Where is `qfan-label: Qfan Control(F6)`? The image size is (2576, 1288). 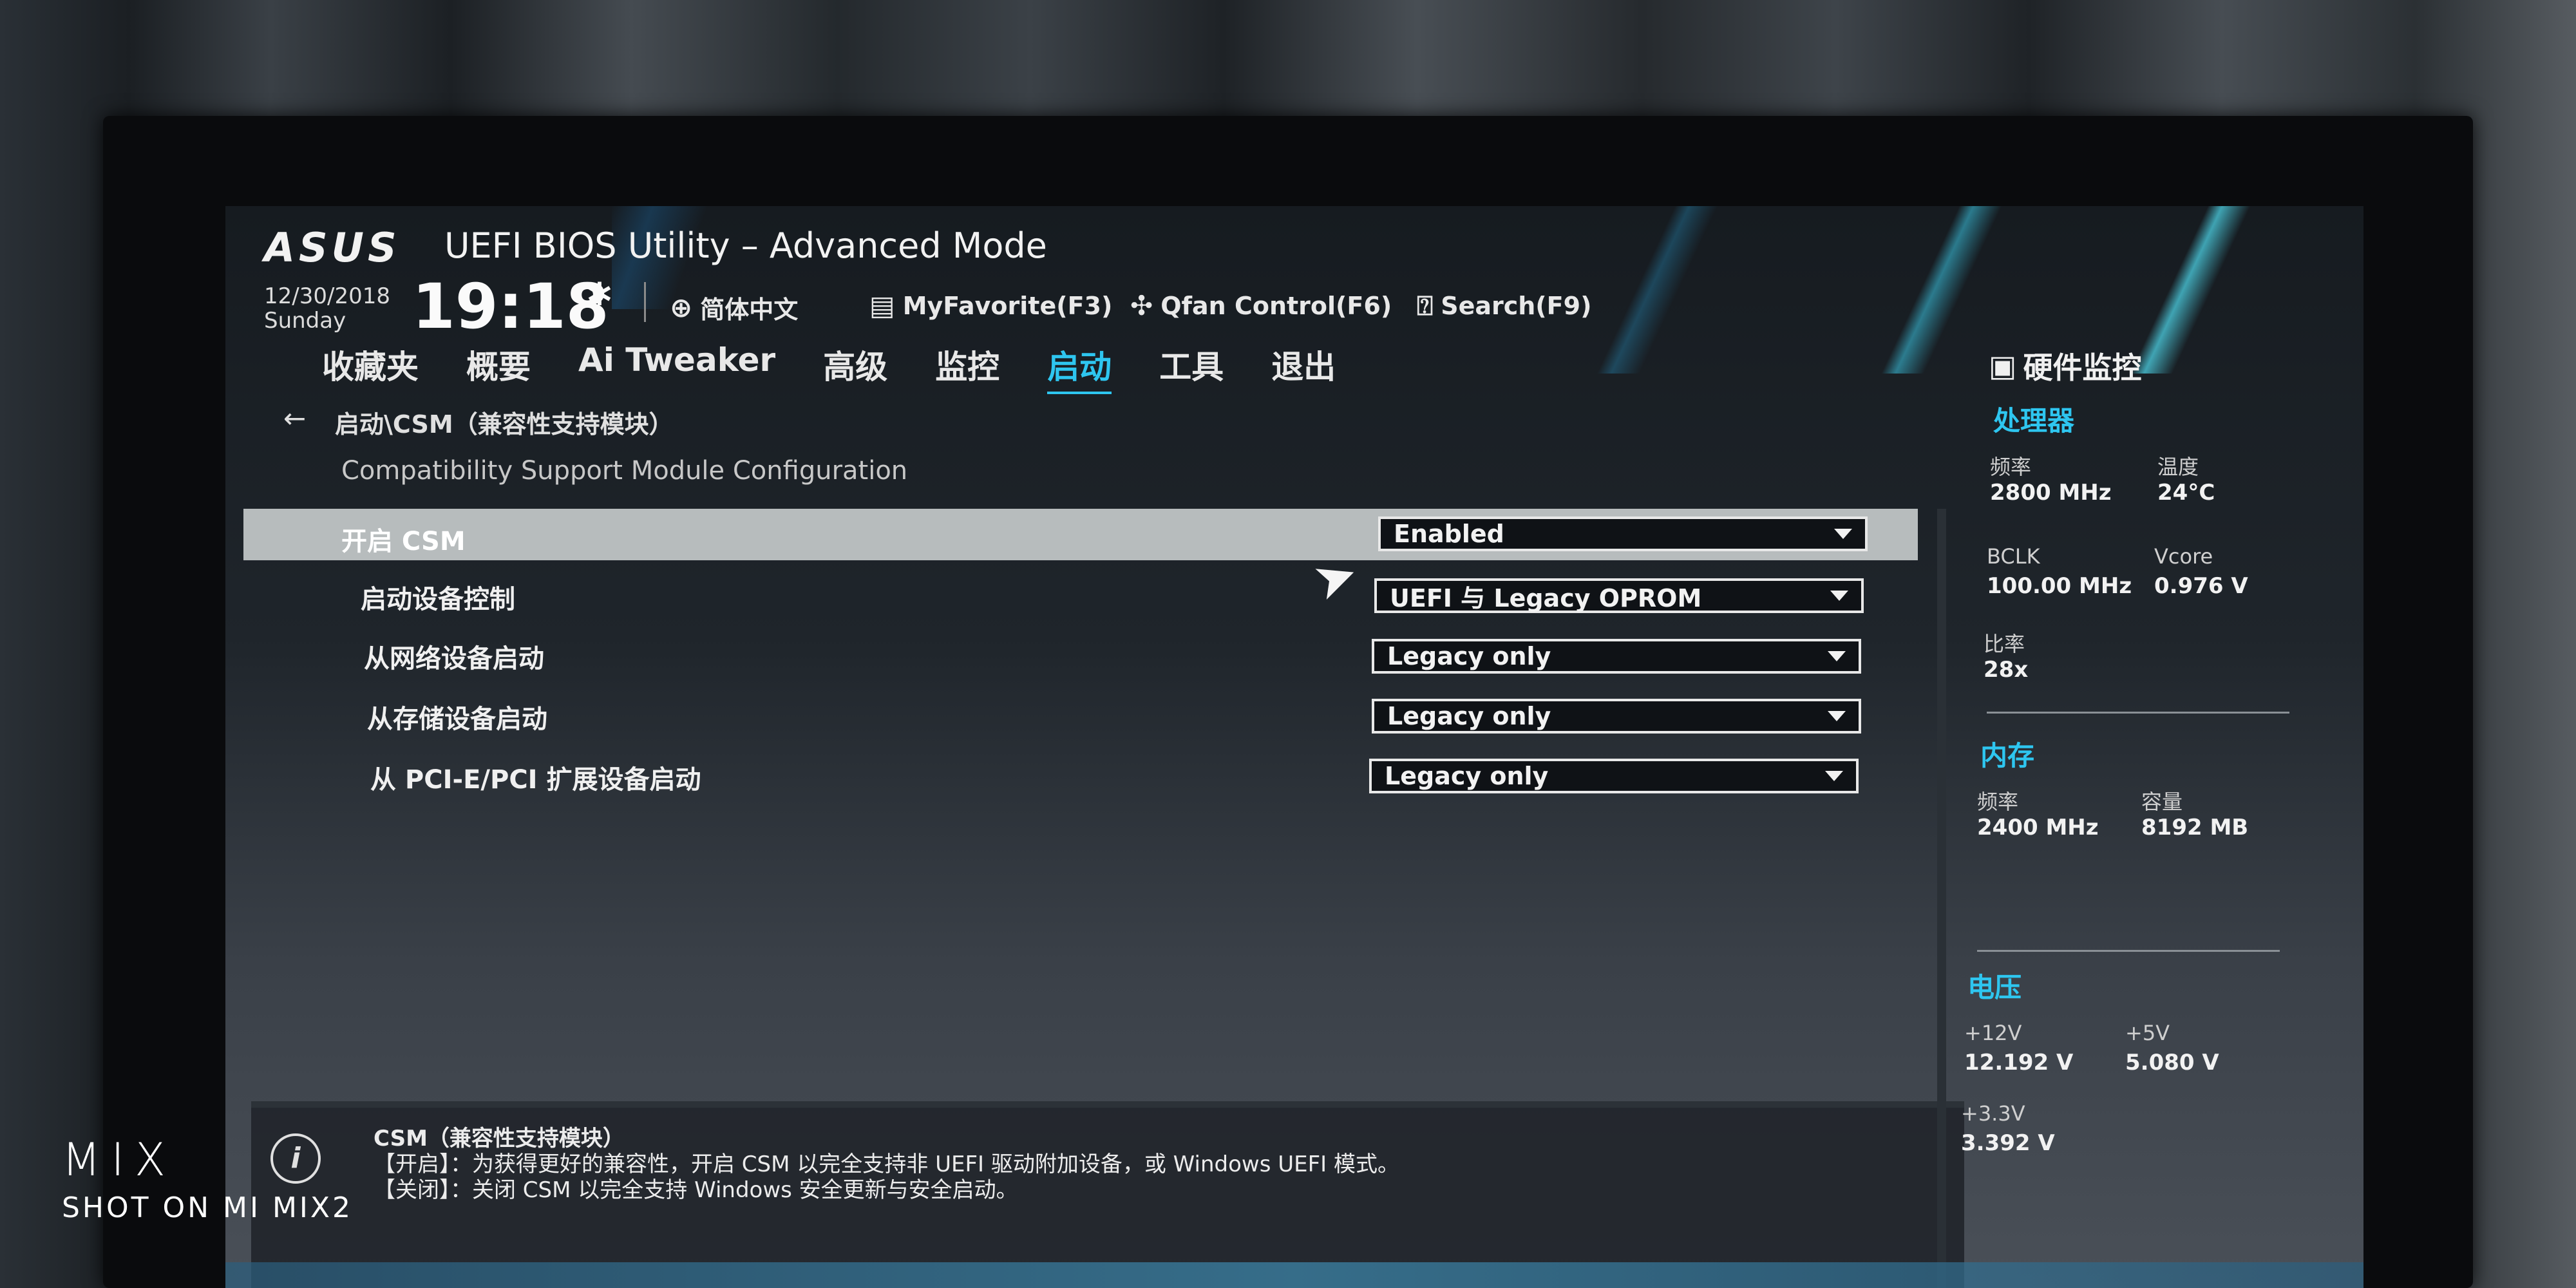
qfan-label: Qfan Control(F6) is located at coordinates (1276, 305).